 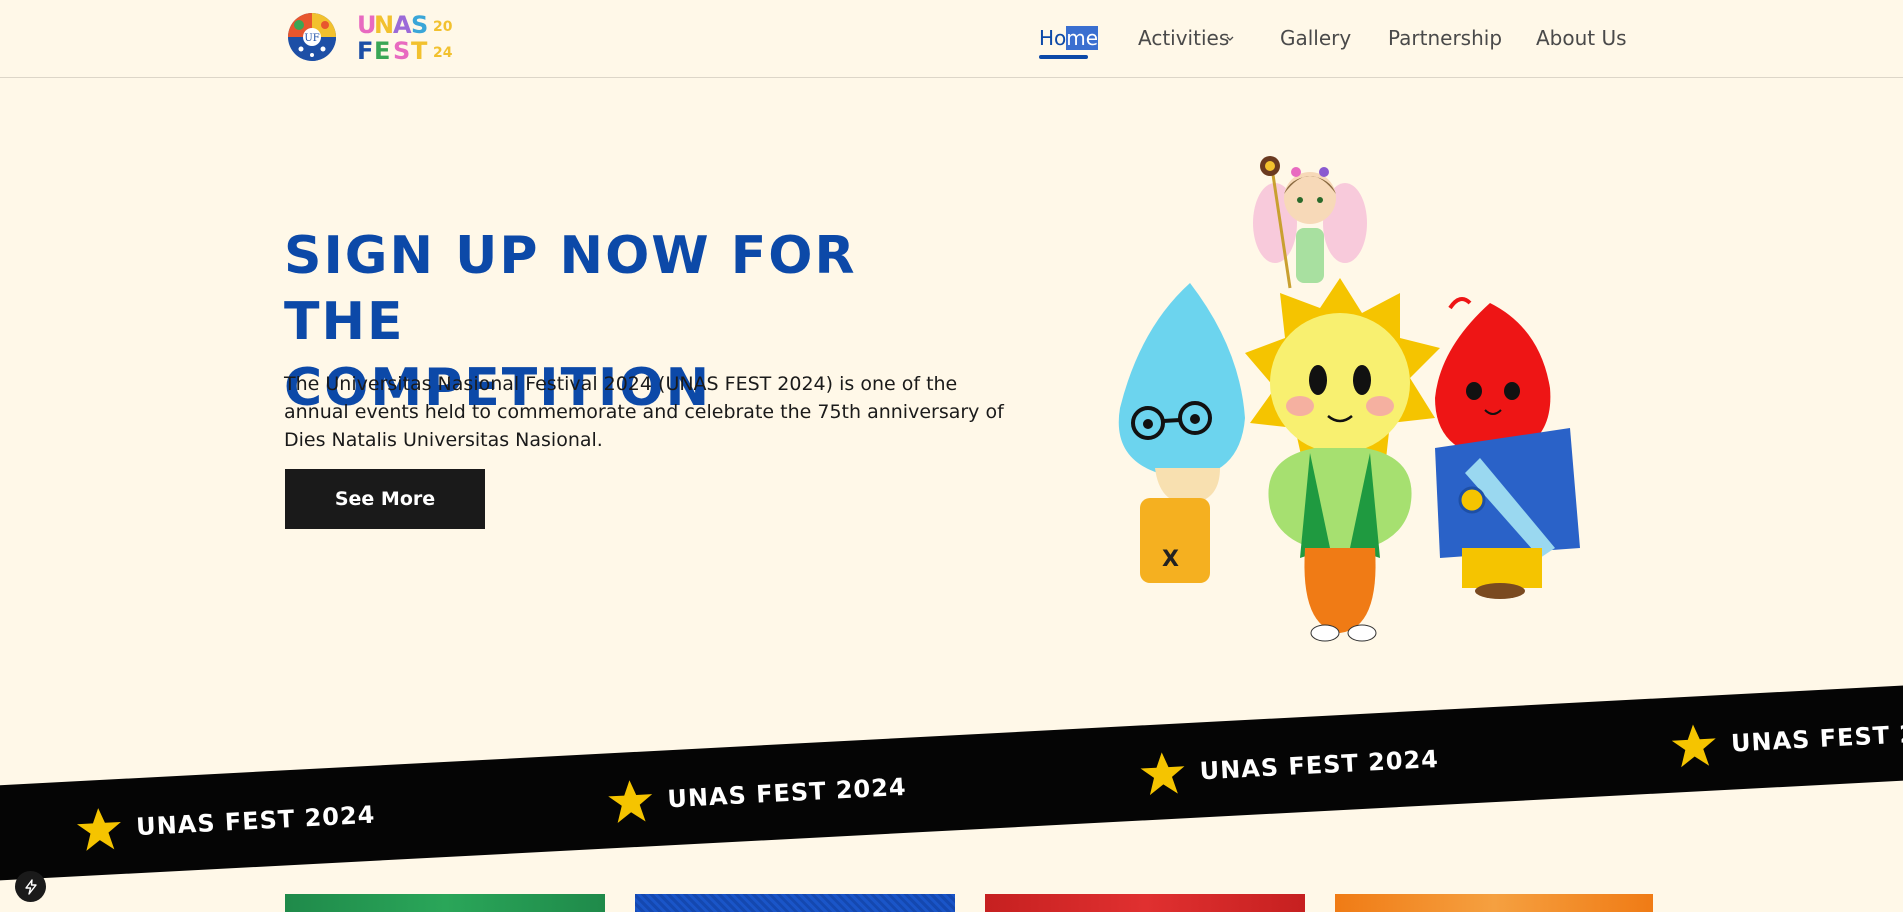 I want to click on svg-text: A, so click(x=402, y=25).